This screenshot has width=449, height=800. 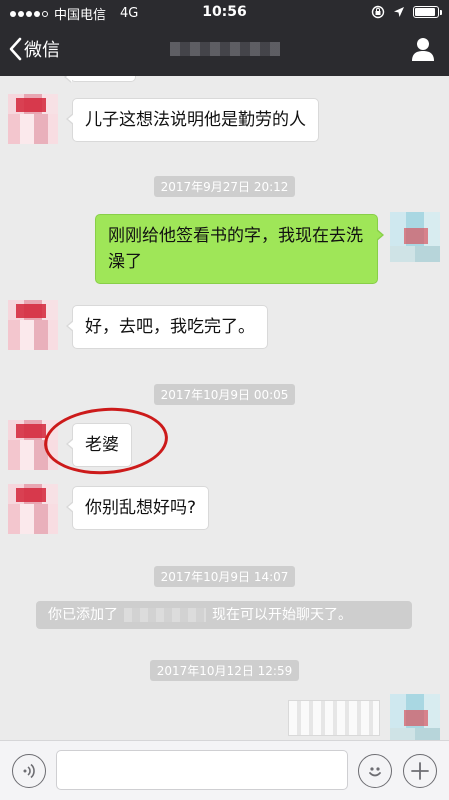 I want to click on message-bubble-sent: 刚刚给他签看书的字，我现在去洗澡了, so click(x=239, y=249).